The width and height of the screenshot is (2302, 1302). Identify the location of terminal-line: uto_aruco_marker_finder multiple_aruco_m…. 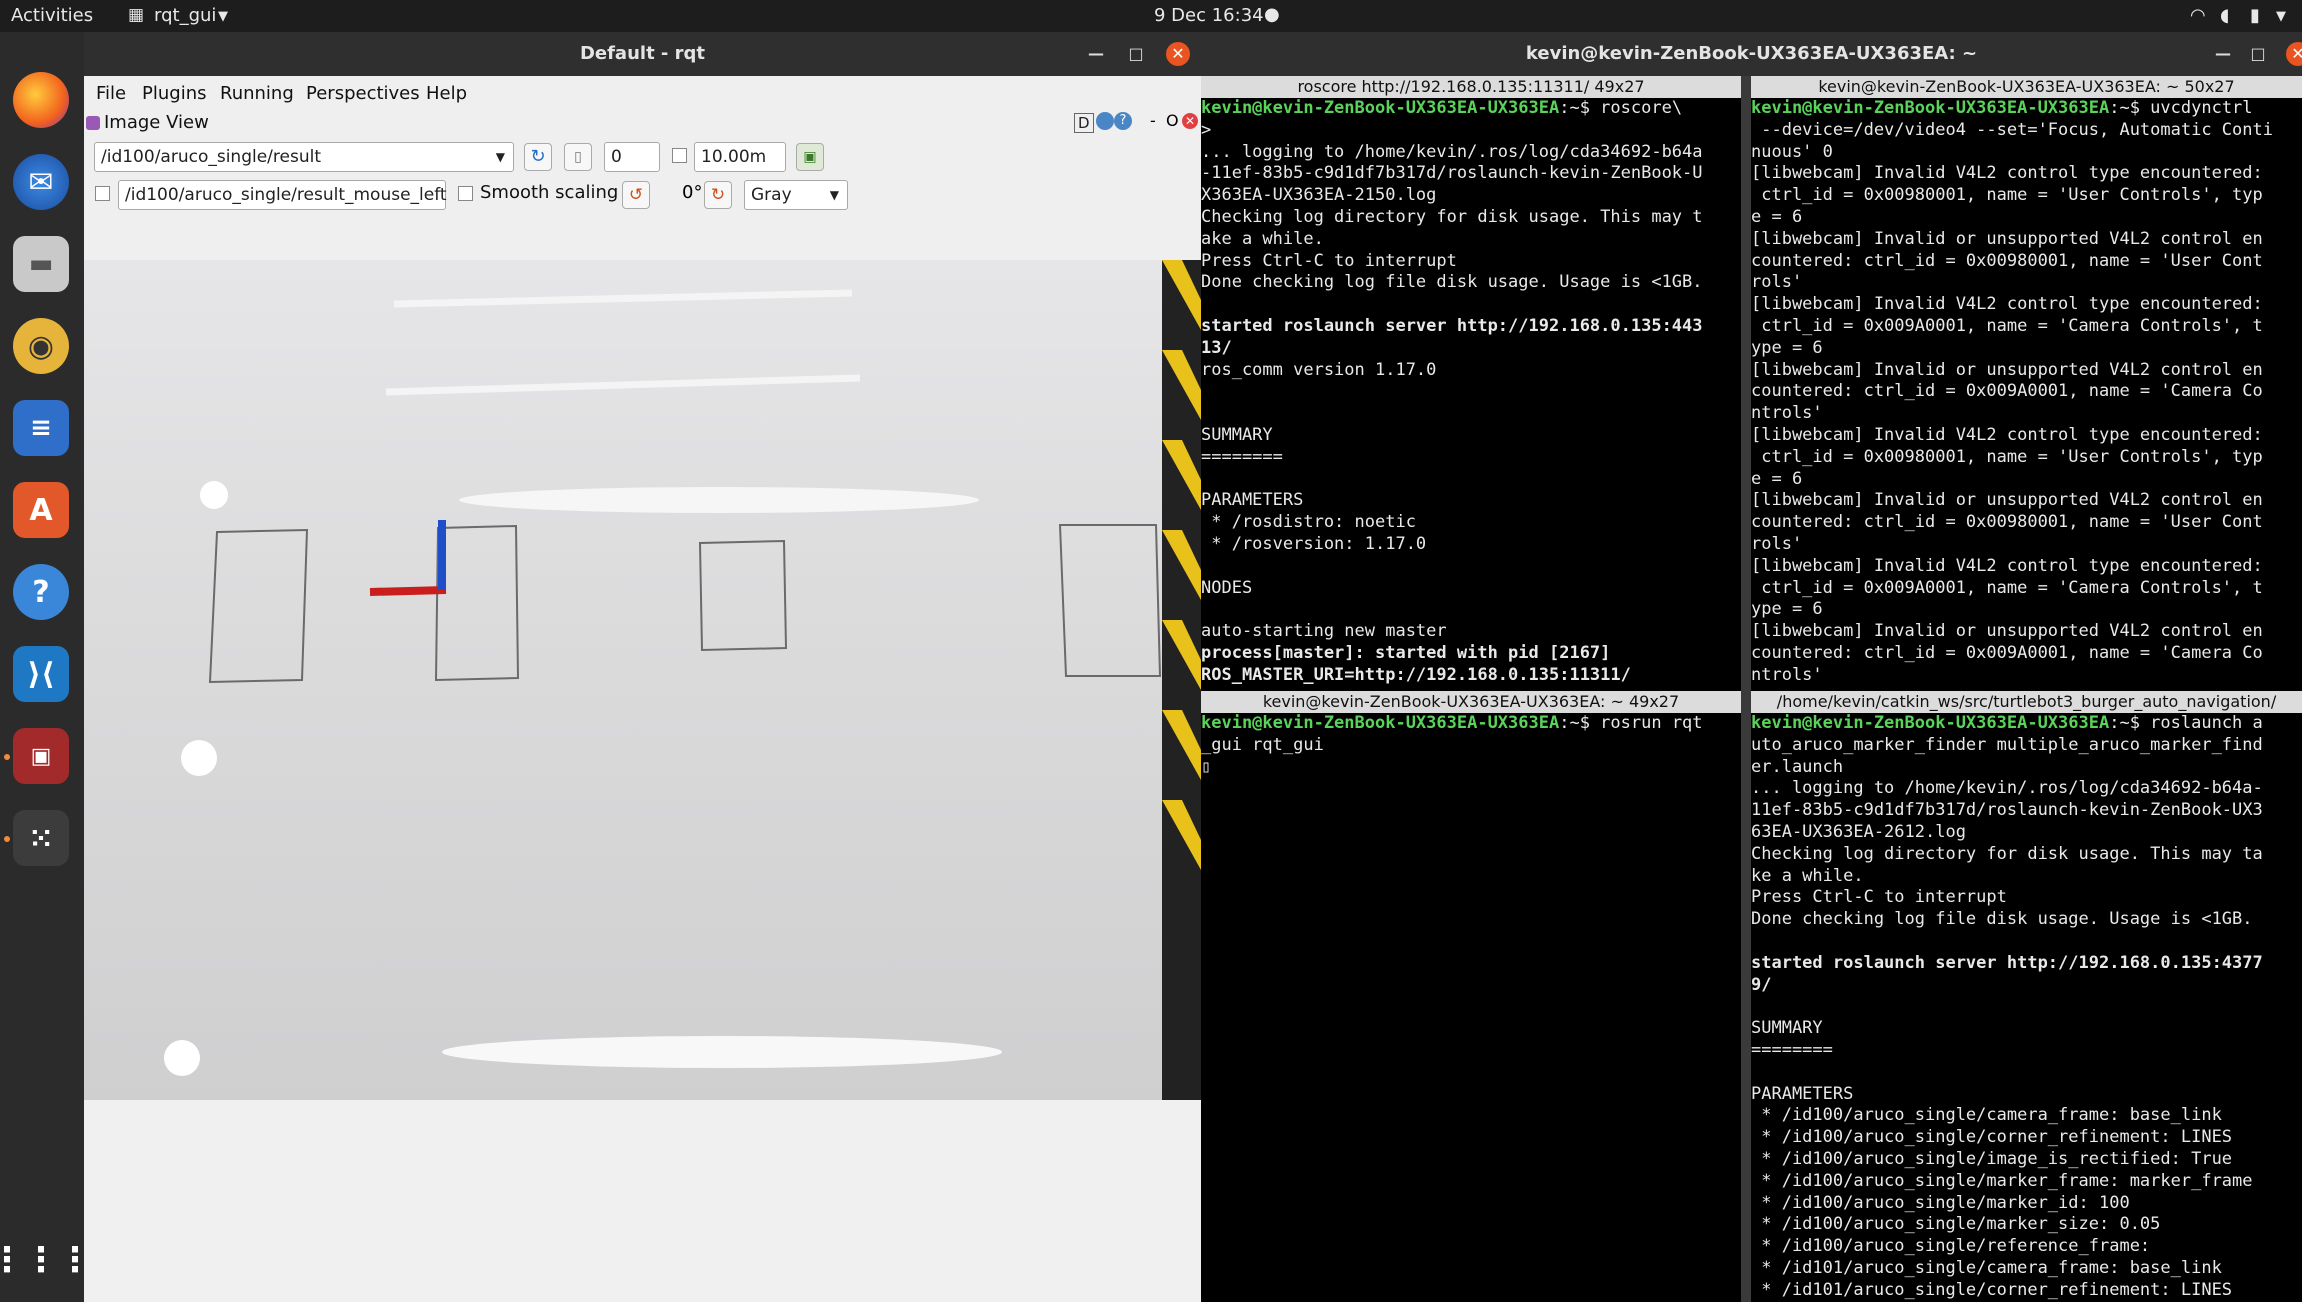
(2007, 744).